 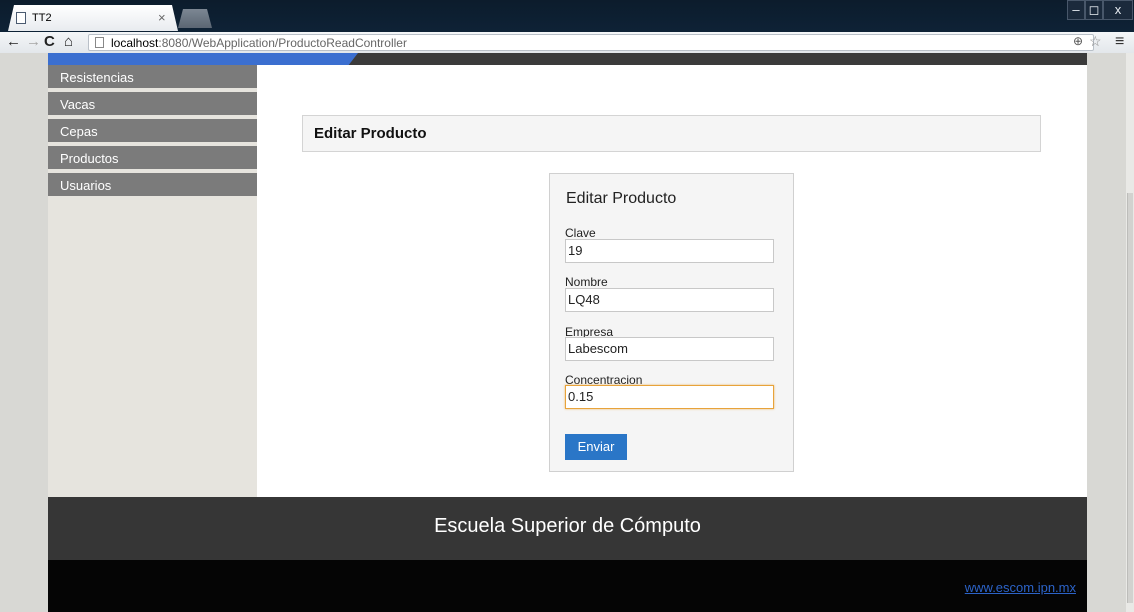 What do you see at coordinates (1078, 41) in the screenshot?
I see `zoom-icon: ⊕` at bounding box center [1078, 41].